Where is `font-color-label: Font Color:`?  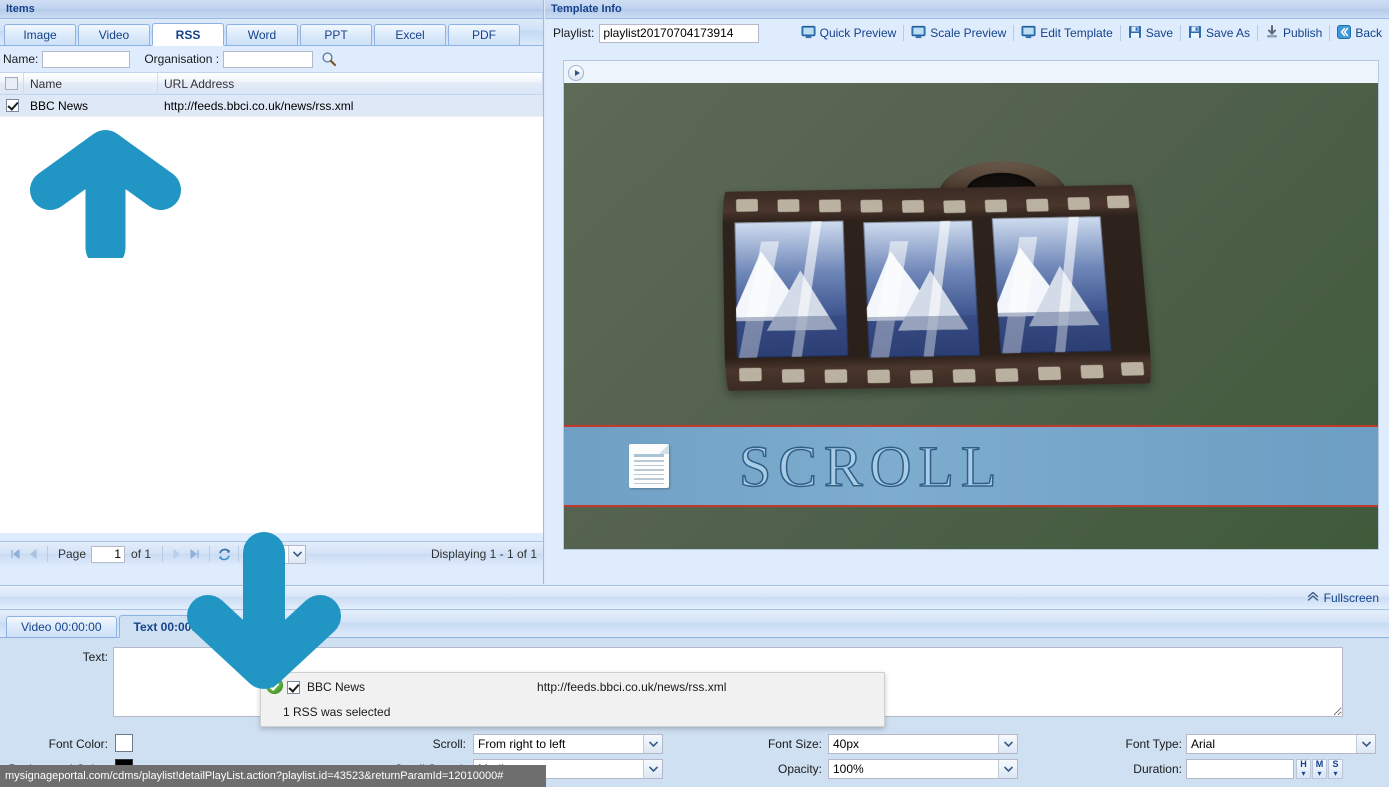 font-color-label: Font Color: is located at coordinates (78, 744).